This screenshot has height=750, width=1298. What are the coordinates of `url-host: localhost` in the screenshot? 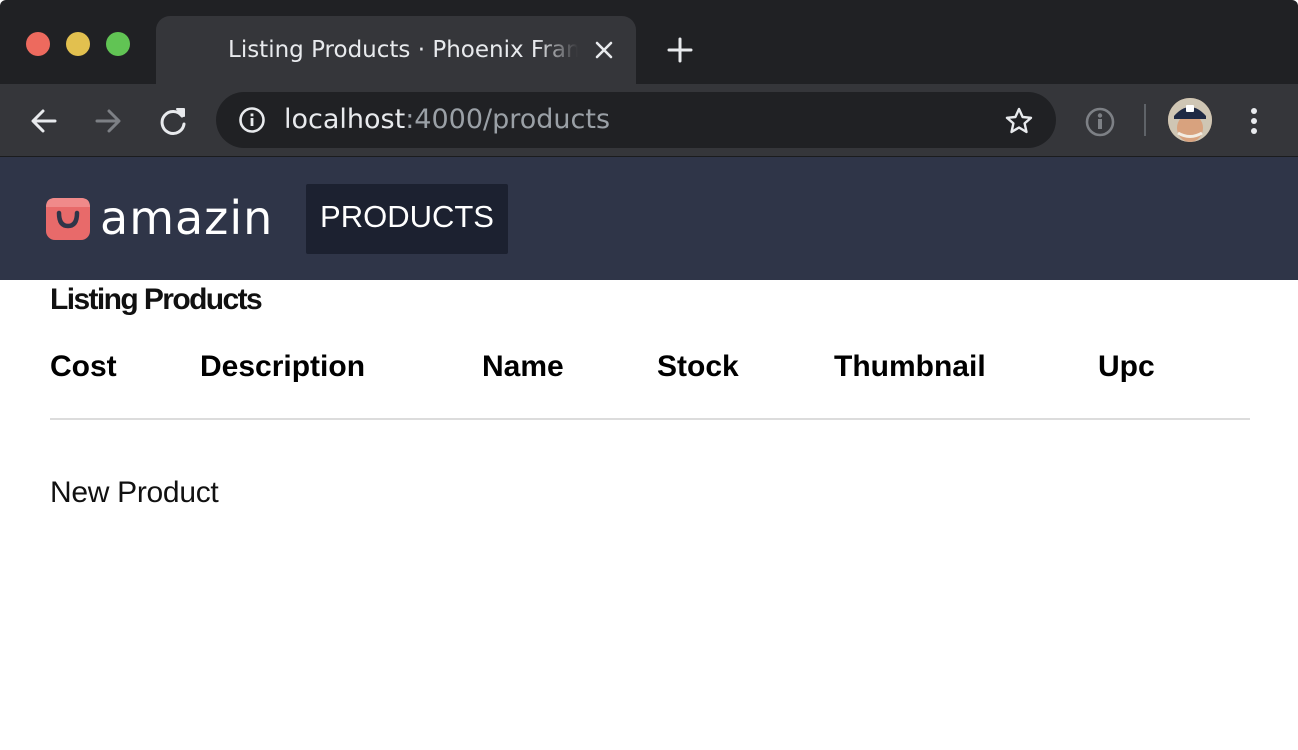 It's located at (345, 119).